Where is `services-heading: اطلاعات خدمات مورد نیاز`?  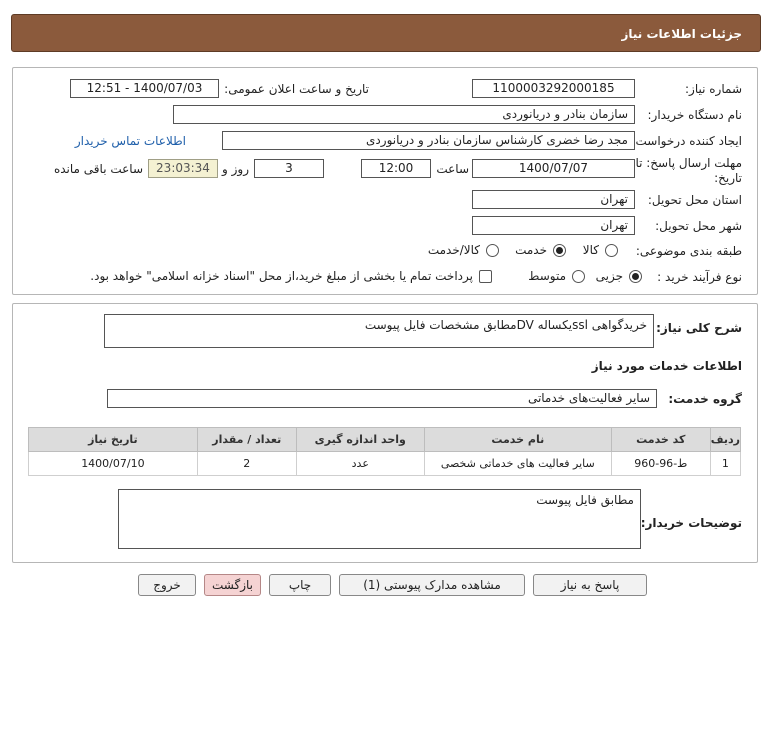
services-heading: اطلاعات خدمات مورد نیاز is located at coordinates (666, 366).